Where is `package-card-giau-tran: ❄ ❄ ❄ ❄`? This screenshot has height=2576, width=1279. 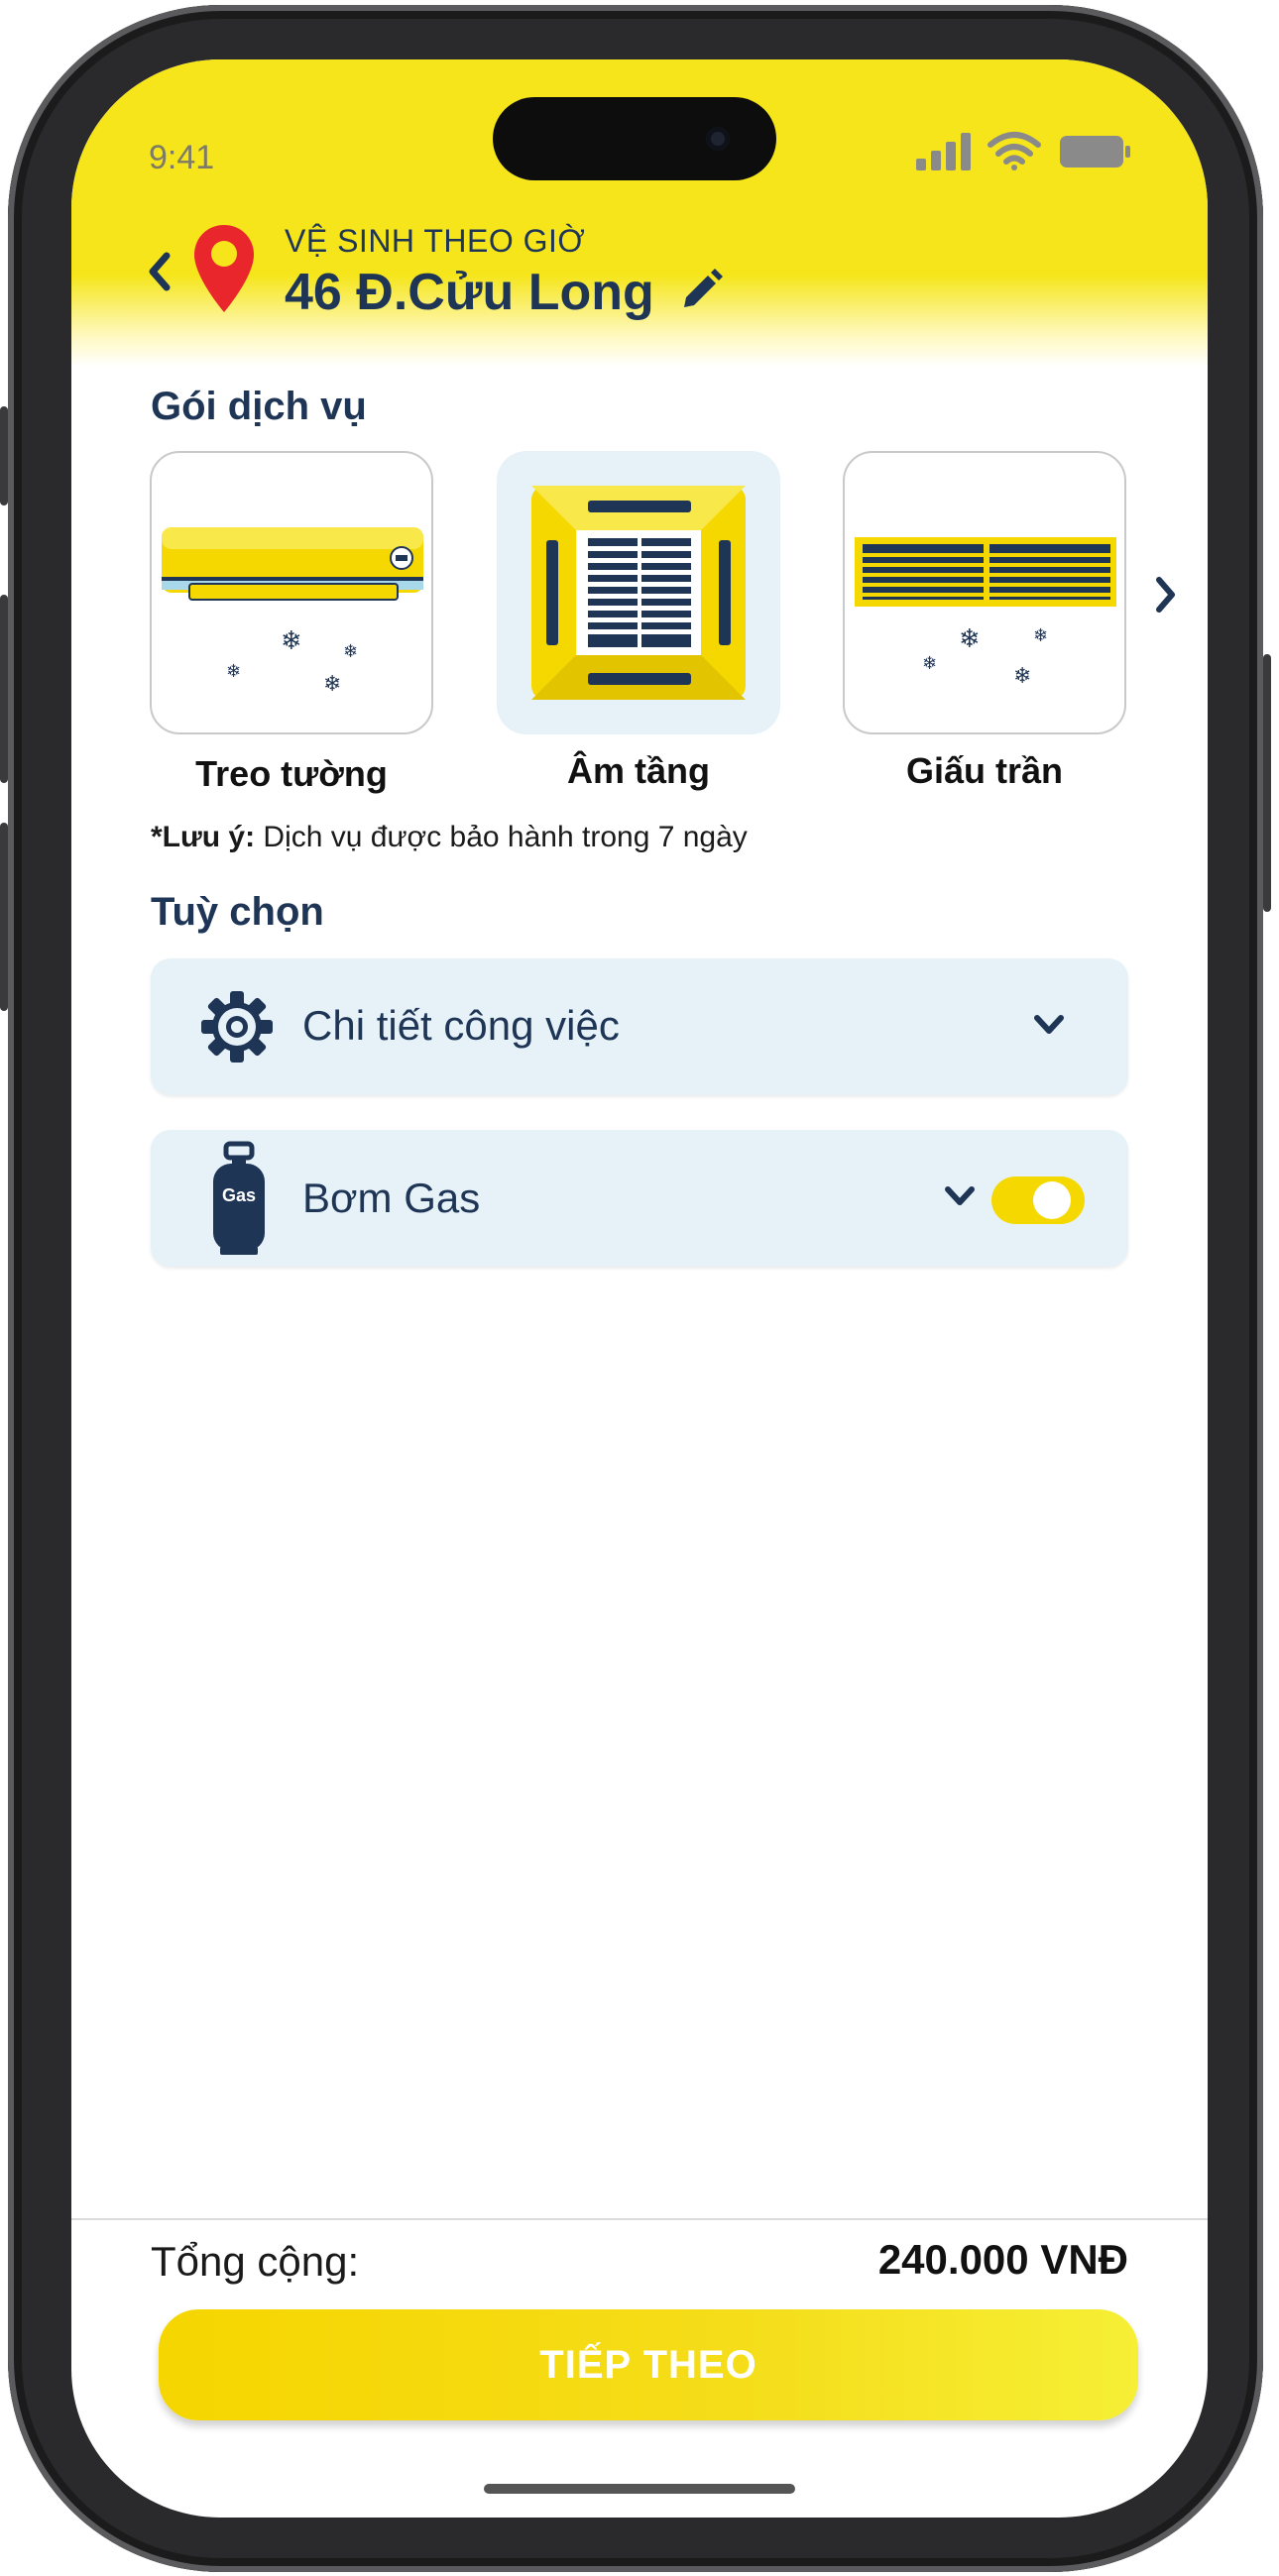
package-card-giau-tran: ❄ ❄ ❄ ❄ is located at coordinates (985, 592).